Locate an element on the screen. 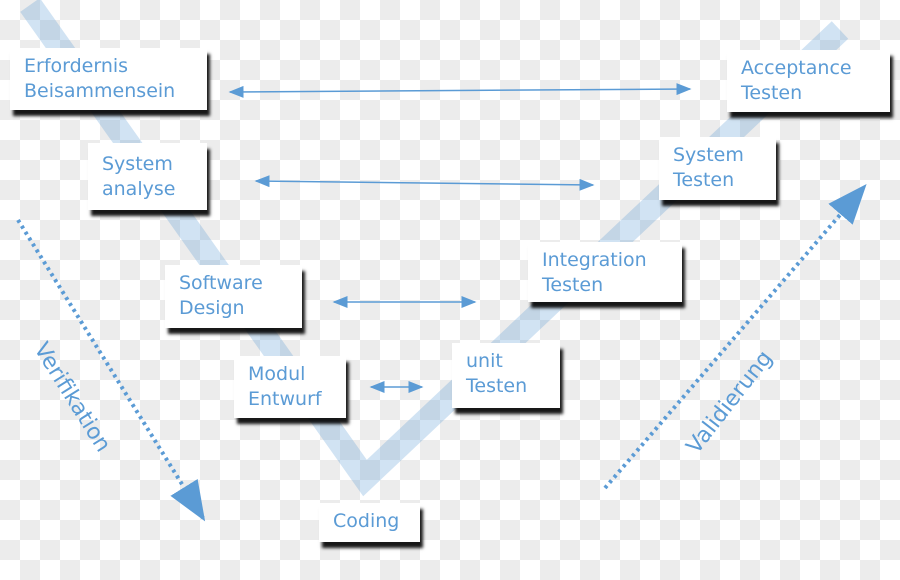  link-arrow-analysis-system-test is located at coordinates (424, 183).